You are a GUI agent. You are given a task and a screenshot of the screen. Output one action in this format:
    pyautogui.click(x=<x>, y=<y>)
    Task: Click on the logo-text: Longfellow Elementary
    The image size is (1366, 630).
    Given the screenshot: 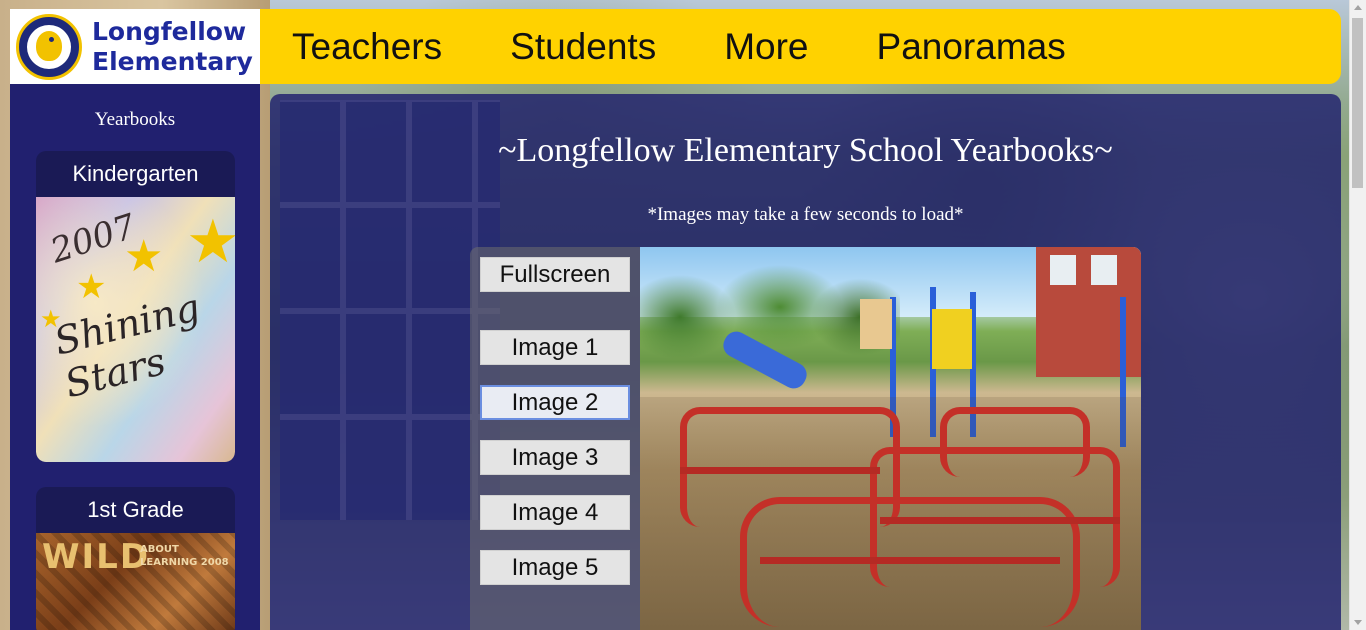 What is the action you would take?
    pyautogui.click(x=172, y=47)
    